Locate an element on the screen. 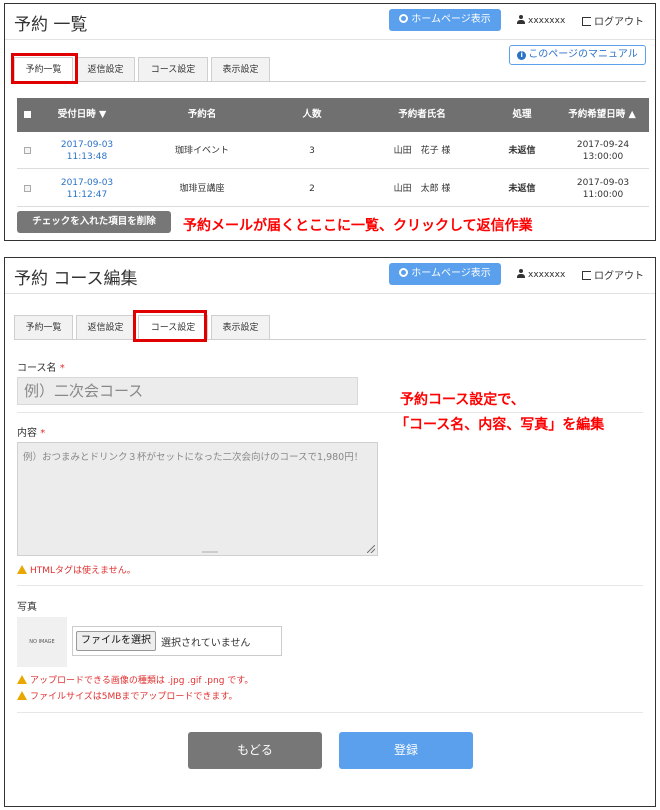  desired-time: 11:00:00 is located at coordinates (603, 194).